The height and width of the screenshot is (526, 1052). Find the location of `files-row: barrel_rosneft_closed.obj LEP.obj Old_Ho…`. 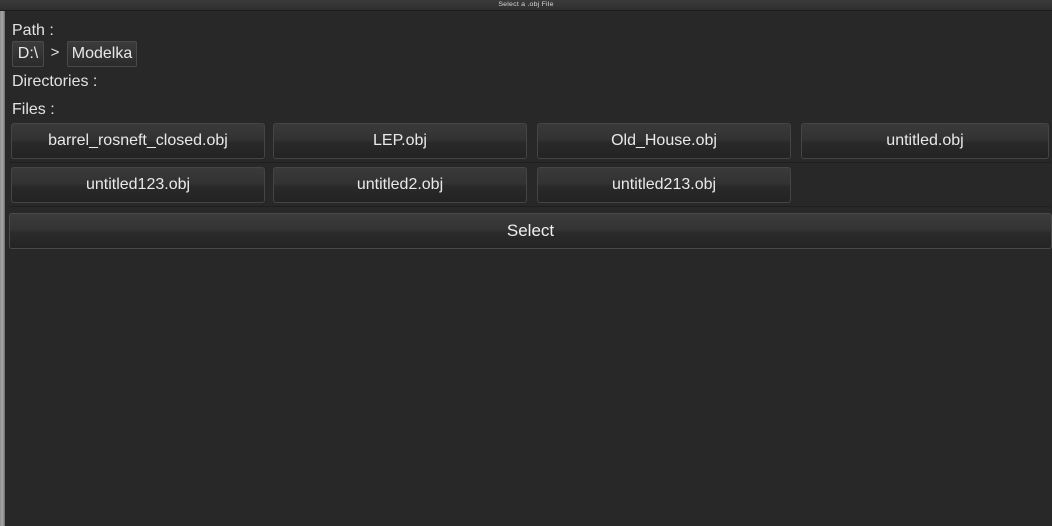

files-row: barrel_rosneft_closed.obj LEP.obj Old_Ho… is located at coordinates (528, 141).